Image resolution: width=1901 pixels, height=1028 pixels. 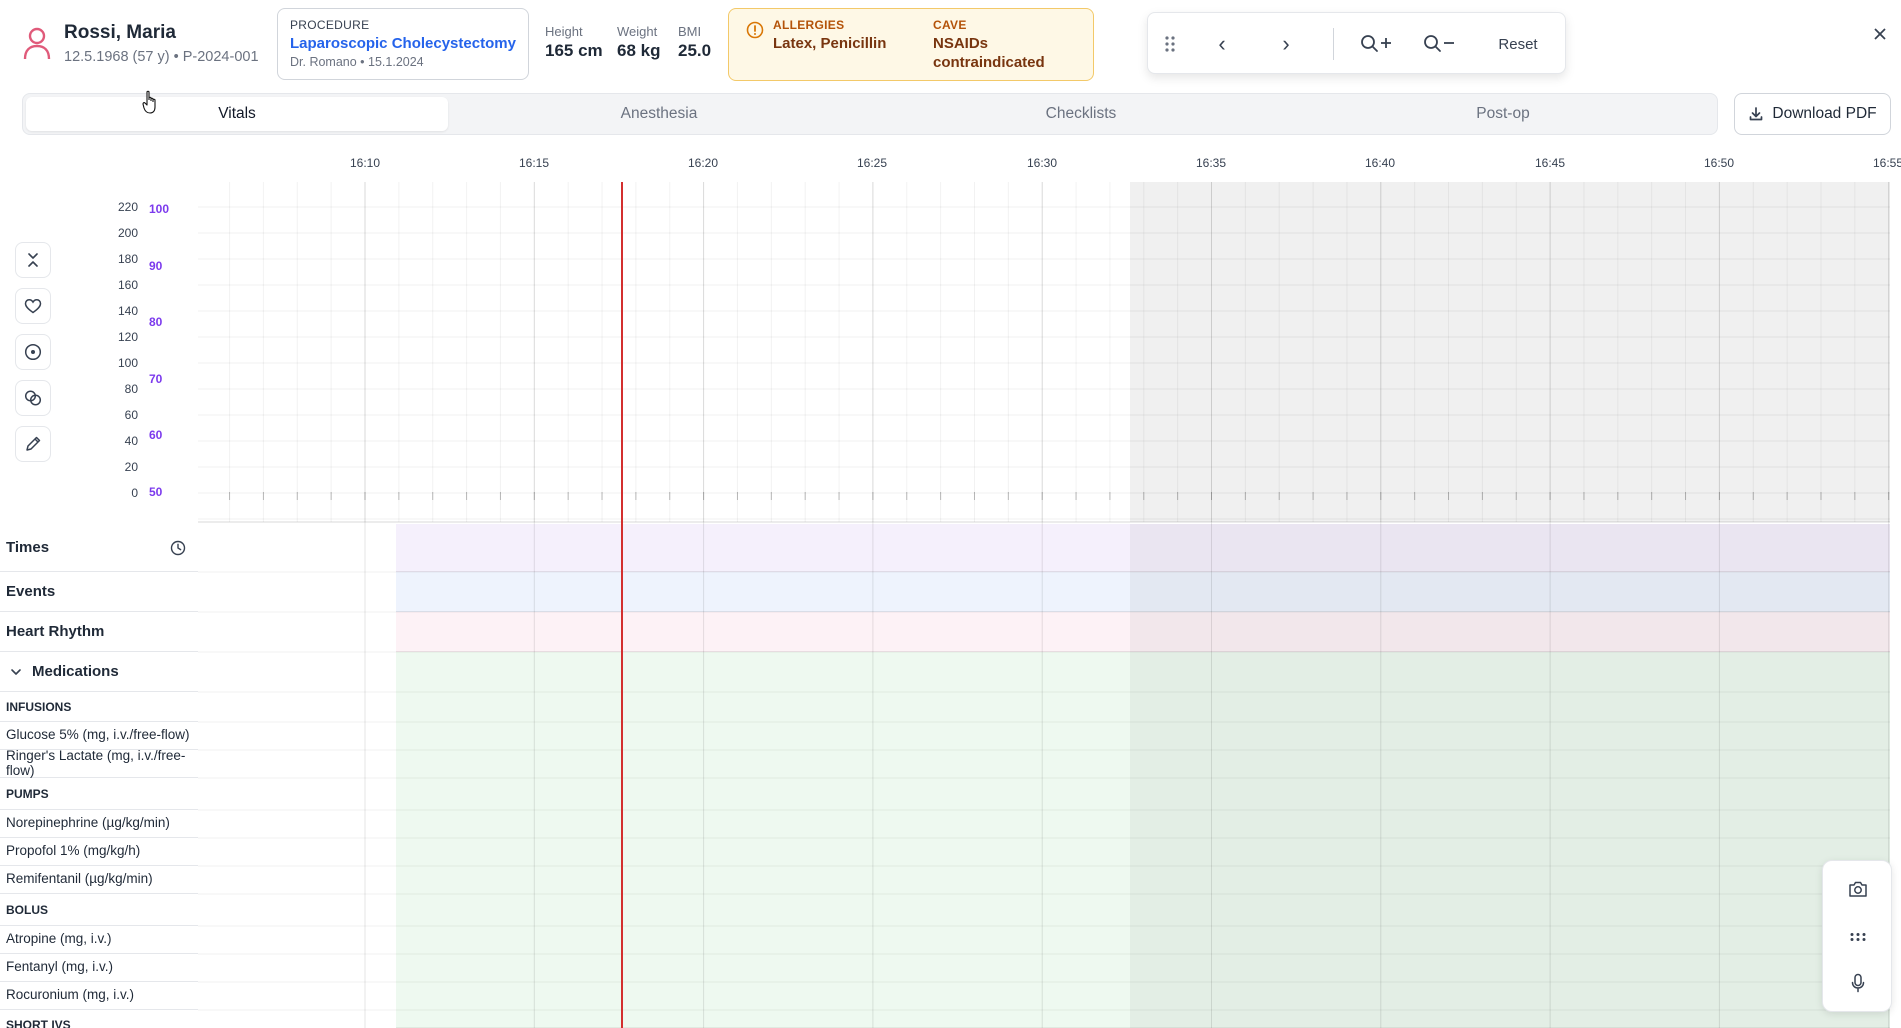 I want to click on med-row: Norepinephrine (µg/kg/min), so click(x=99, y=824).